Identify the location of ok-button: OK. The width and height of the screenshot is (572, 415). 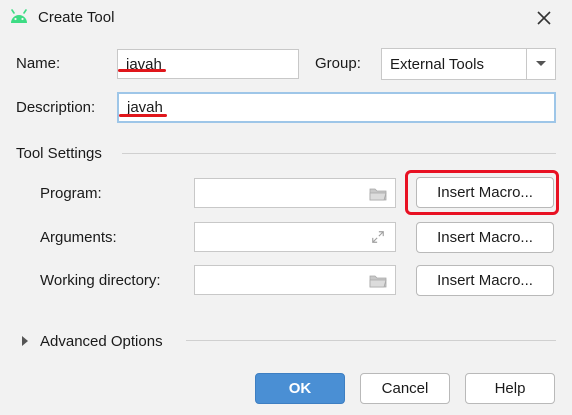
(300, 388).